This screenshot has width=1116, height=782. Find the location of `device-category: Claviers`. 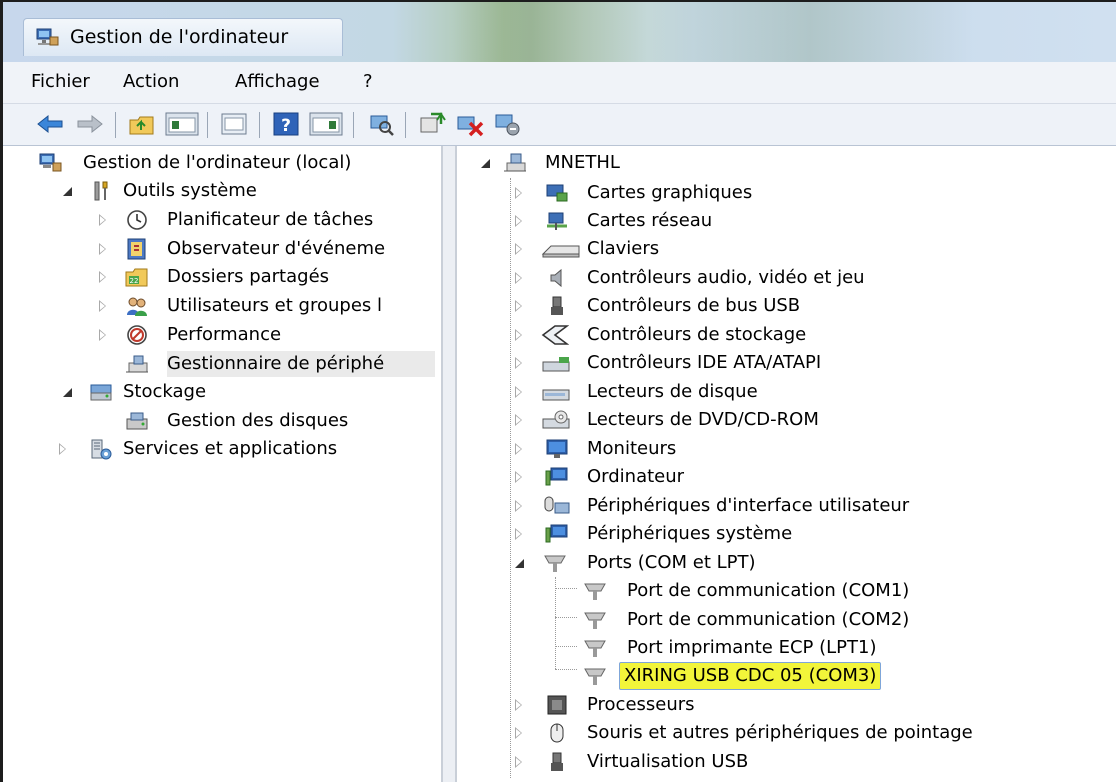

device-category: Claviers is located at coordinates (786, 249).